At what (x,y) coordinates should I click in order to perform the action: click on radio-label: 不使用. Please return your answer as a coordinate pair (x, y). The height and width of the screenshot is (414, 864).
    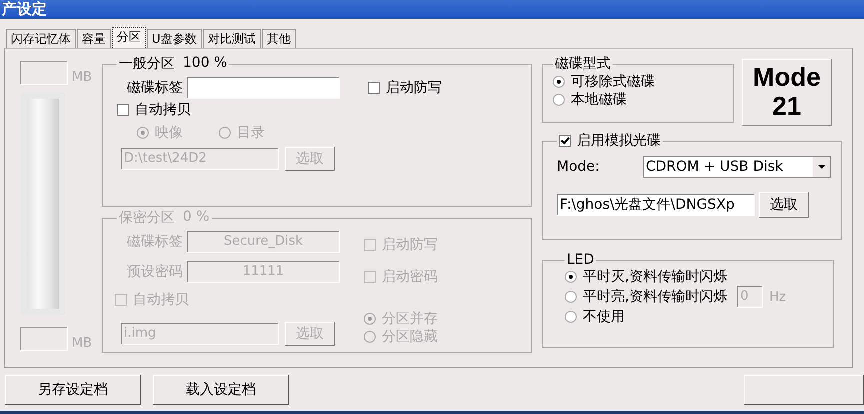
    Looking at the image, I should click on (604, 317).